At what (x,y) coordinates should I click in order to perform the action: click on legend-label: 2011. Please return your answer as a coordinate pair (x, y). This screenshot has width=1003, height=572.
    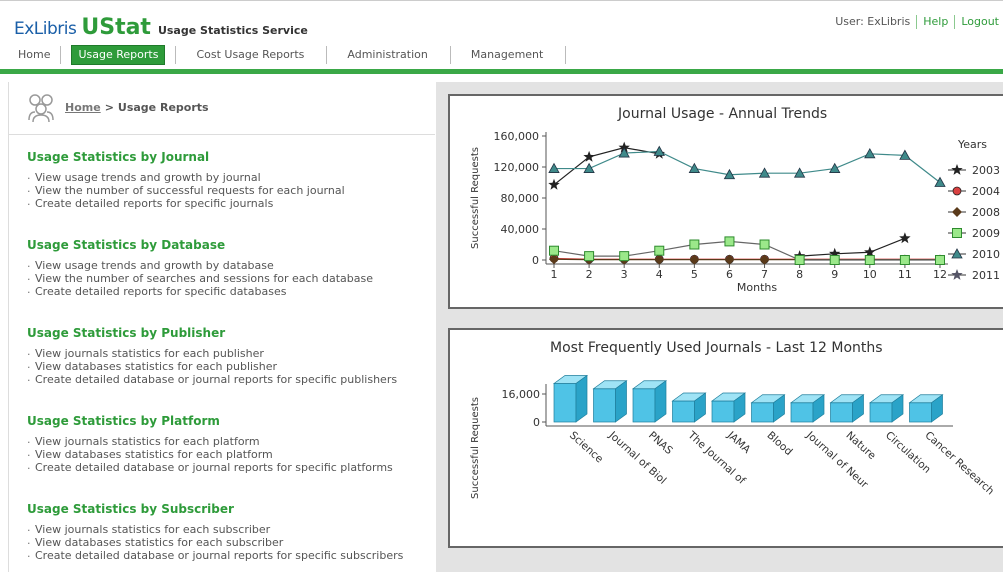
    Looking at the image, I should click on (986, 275).